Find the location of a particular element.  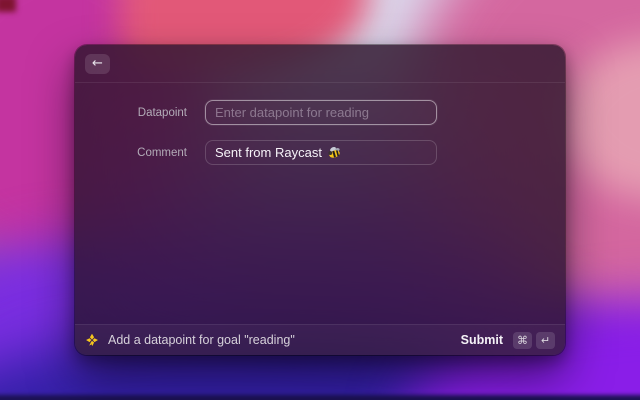

back-arrow-icon: ← is located at coordinates (97, 63).